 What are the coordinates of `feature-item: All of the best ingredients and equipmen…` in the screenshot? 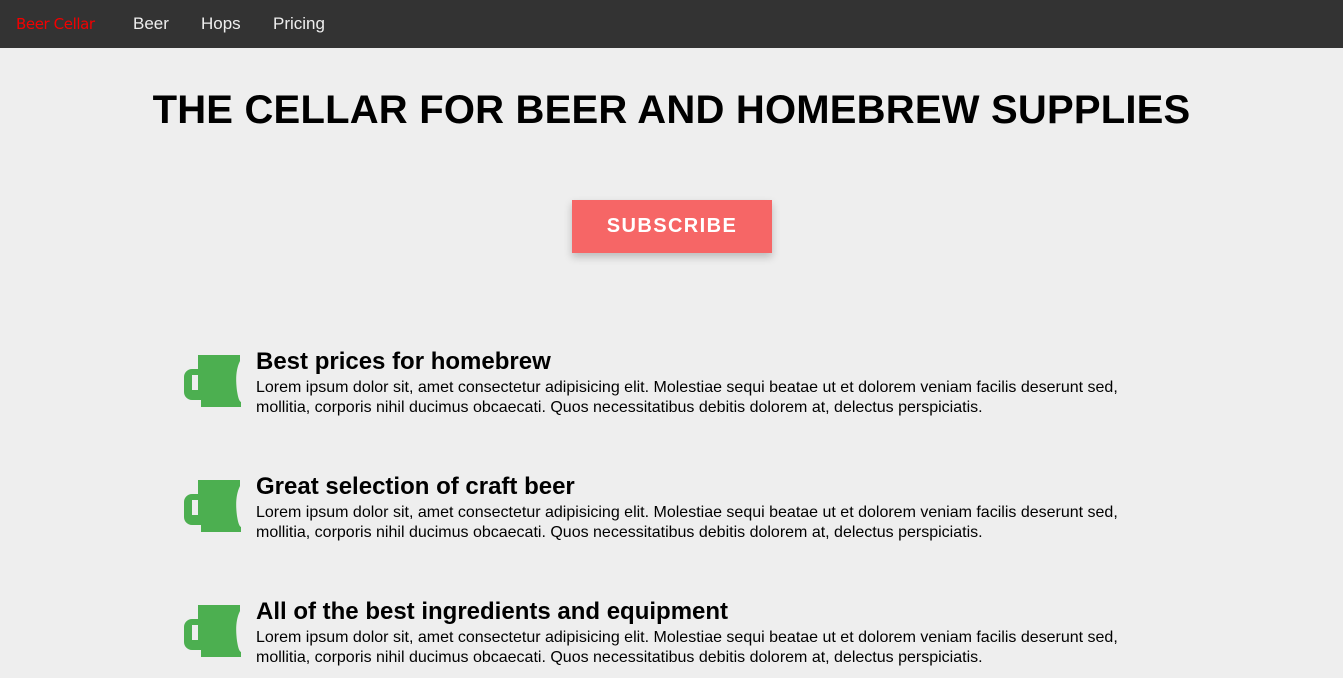 It's located at (664, 638).